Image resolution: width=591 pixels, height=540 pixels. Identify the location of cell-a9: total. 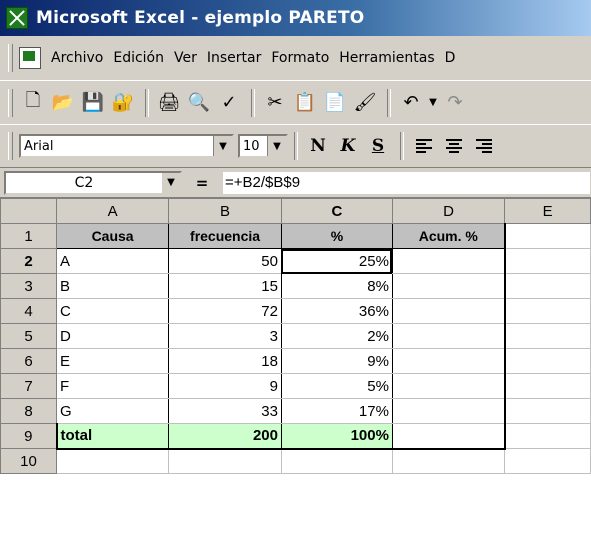
(112, 436).